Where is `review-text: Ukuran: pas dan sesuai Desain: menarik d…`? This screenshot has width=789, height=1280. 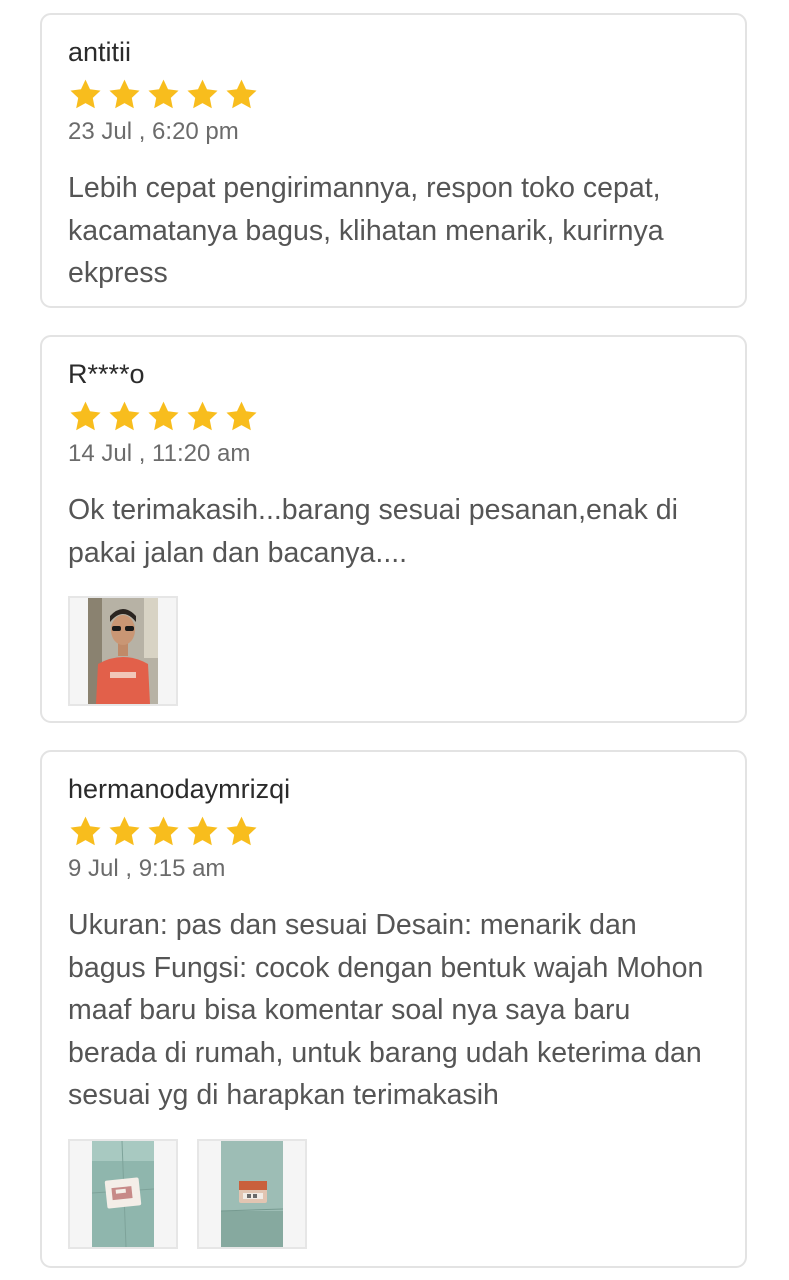 review-text: Ukuran: pas dan sesuai Desain: menarik d… is located at coordinates (386, 1010).